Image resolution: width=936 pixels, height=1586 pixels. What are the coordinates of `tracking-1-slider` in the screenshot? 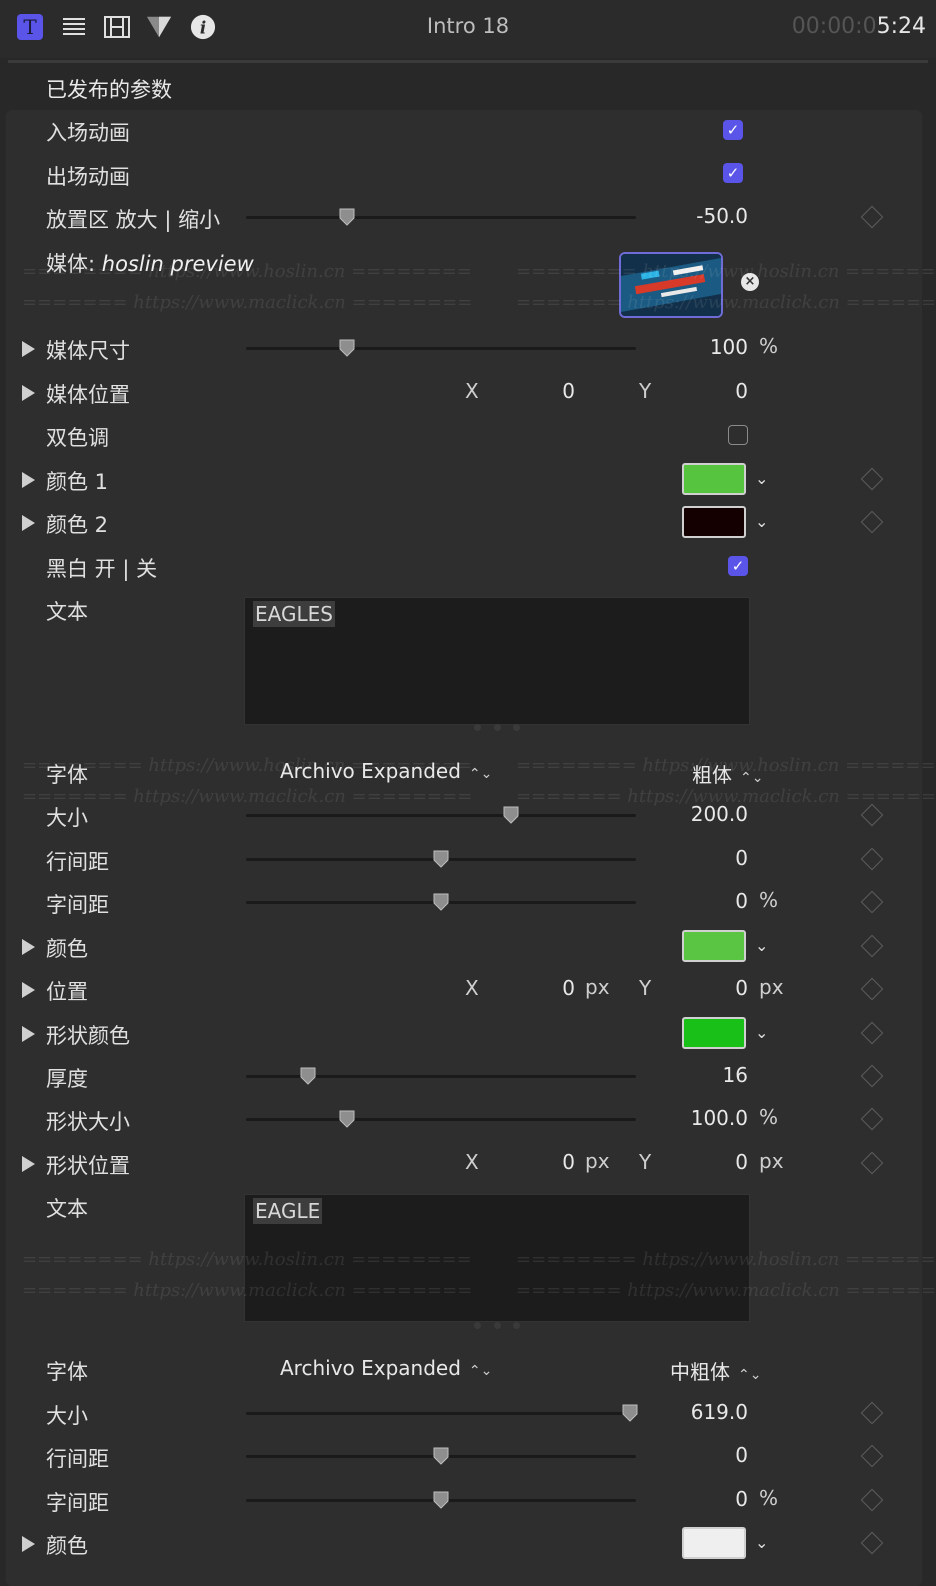 It's located at (441, 902).